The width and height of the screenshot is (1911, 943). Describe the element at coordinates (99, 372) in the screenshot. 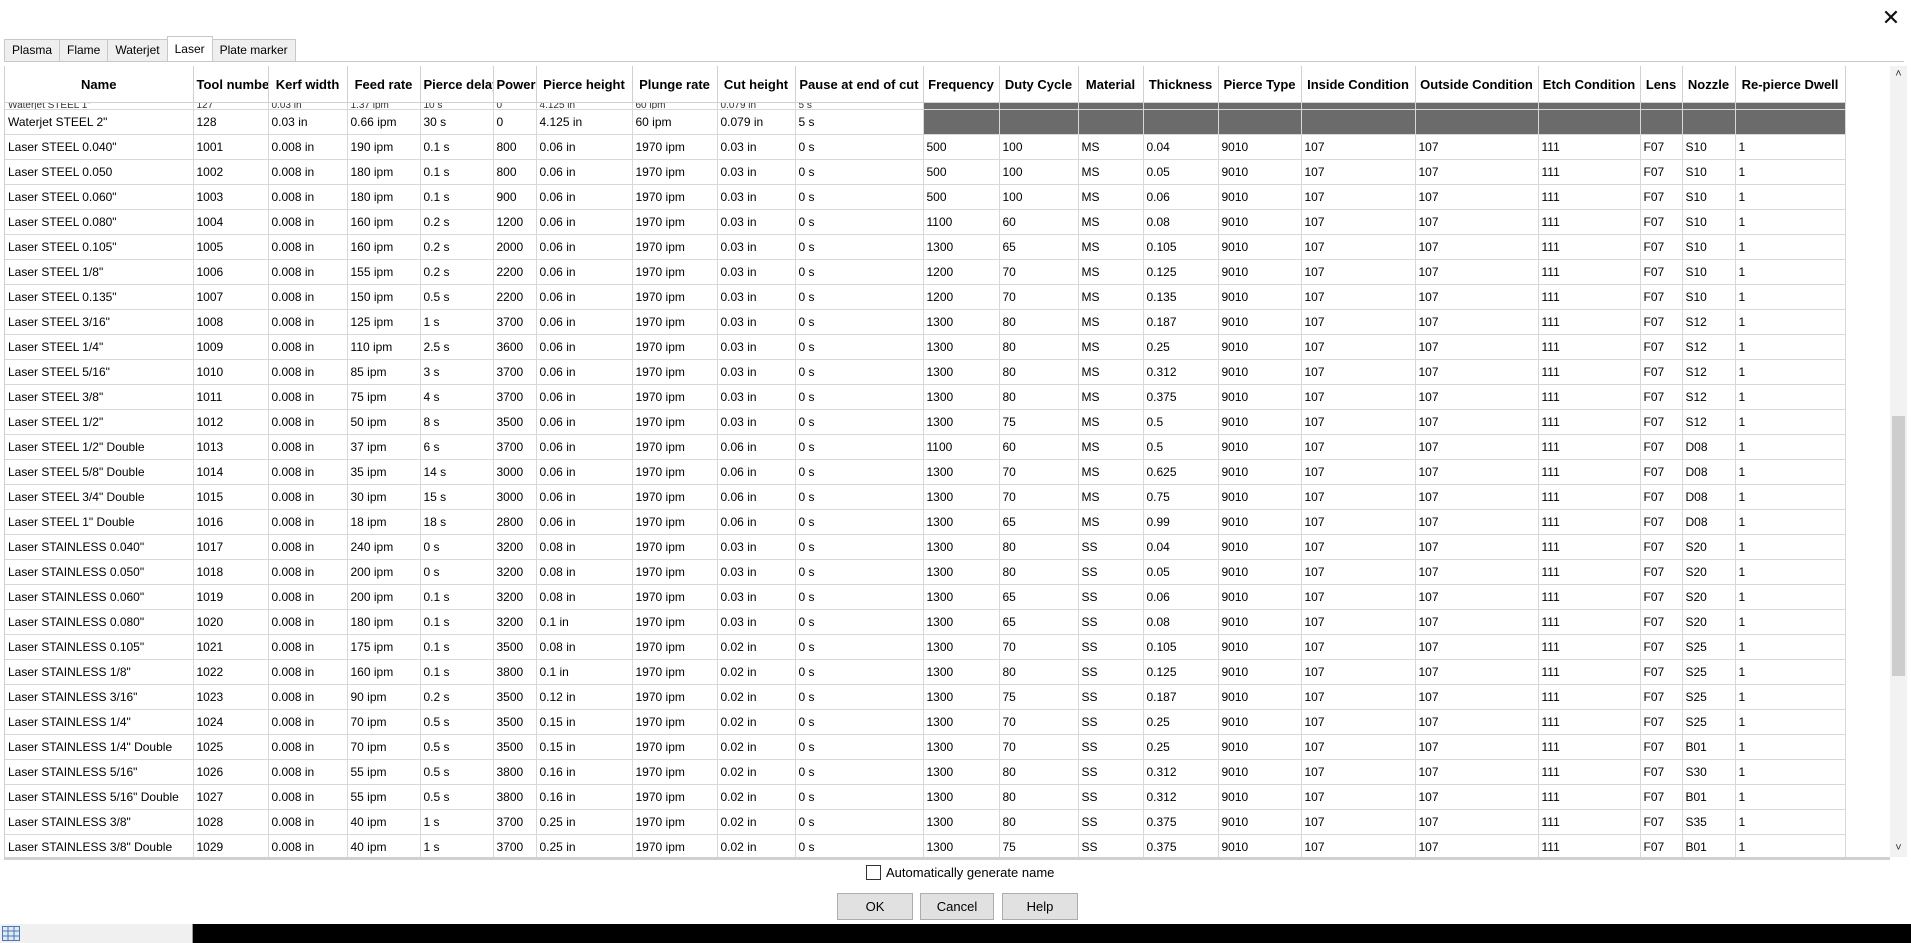

I see `table-cell: Laser STEEL 5/16"` at that location.